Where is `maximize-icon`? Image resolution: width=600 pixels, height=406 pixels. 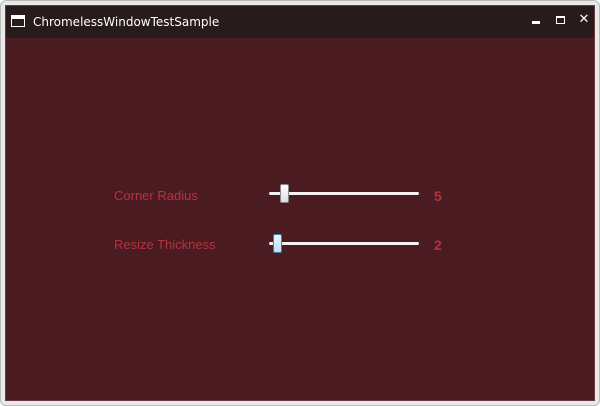
maximize-icon is located at coordinates (560, 20).